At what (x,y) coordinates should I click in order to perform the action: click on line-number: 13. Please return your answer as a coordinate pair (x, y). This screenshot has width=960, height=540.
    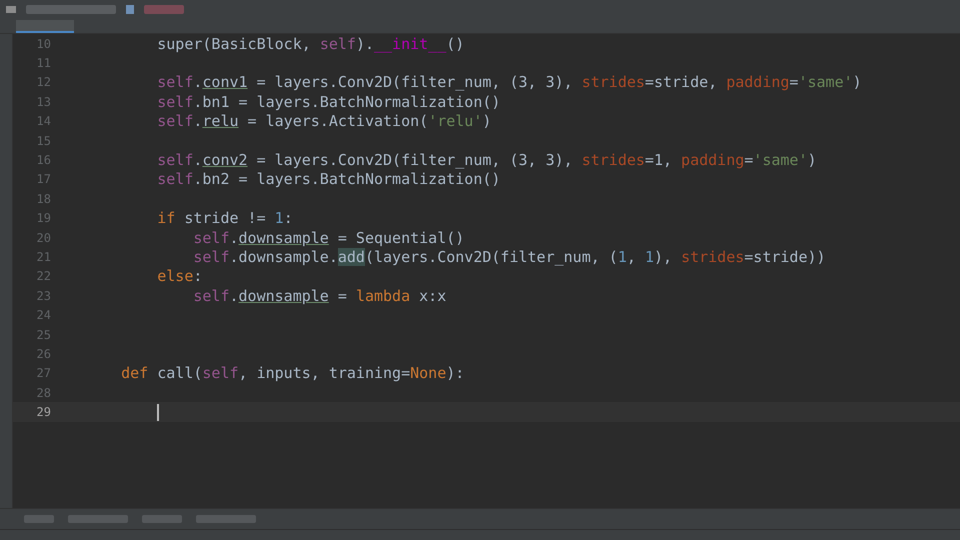
    Looking at the image, I should click on (44, 101).